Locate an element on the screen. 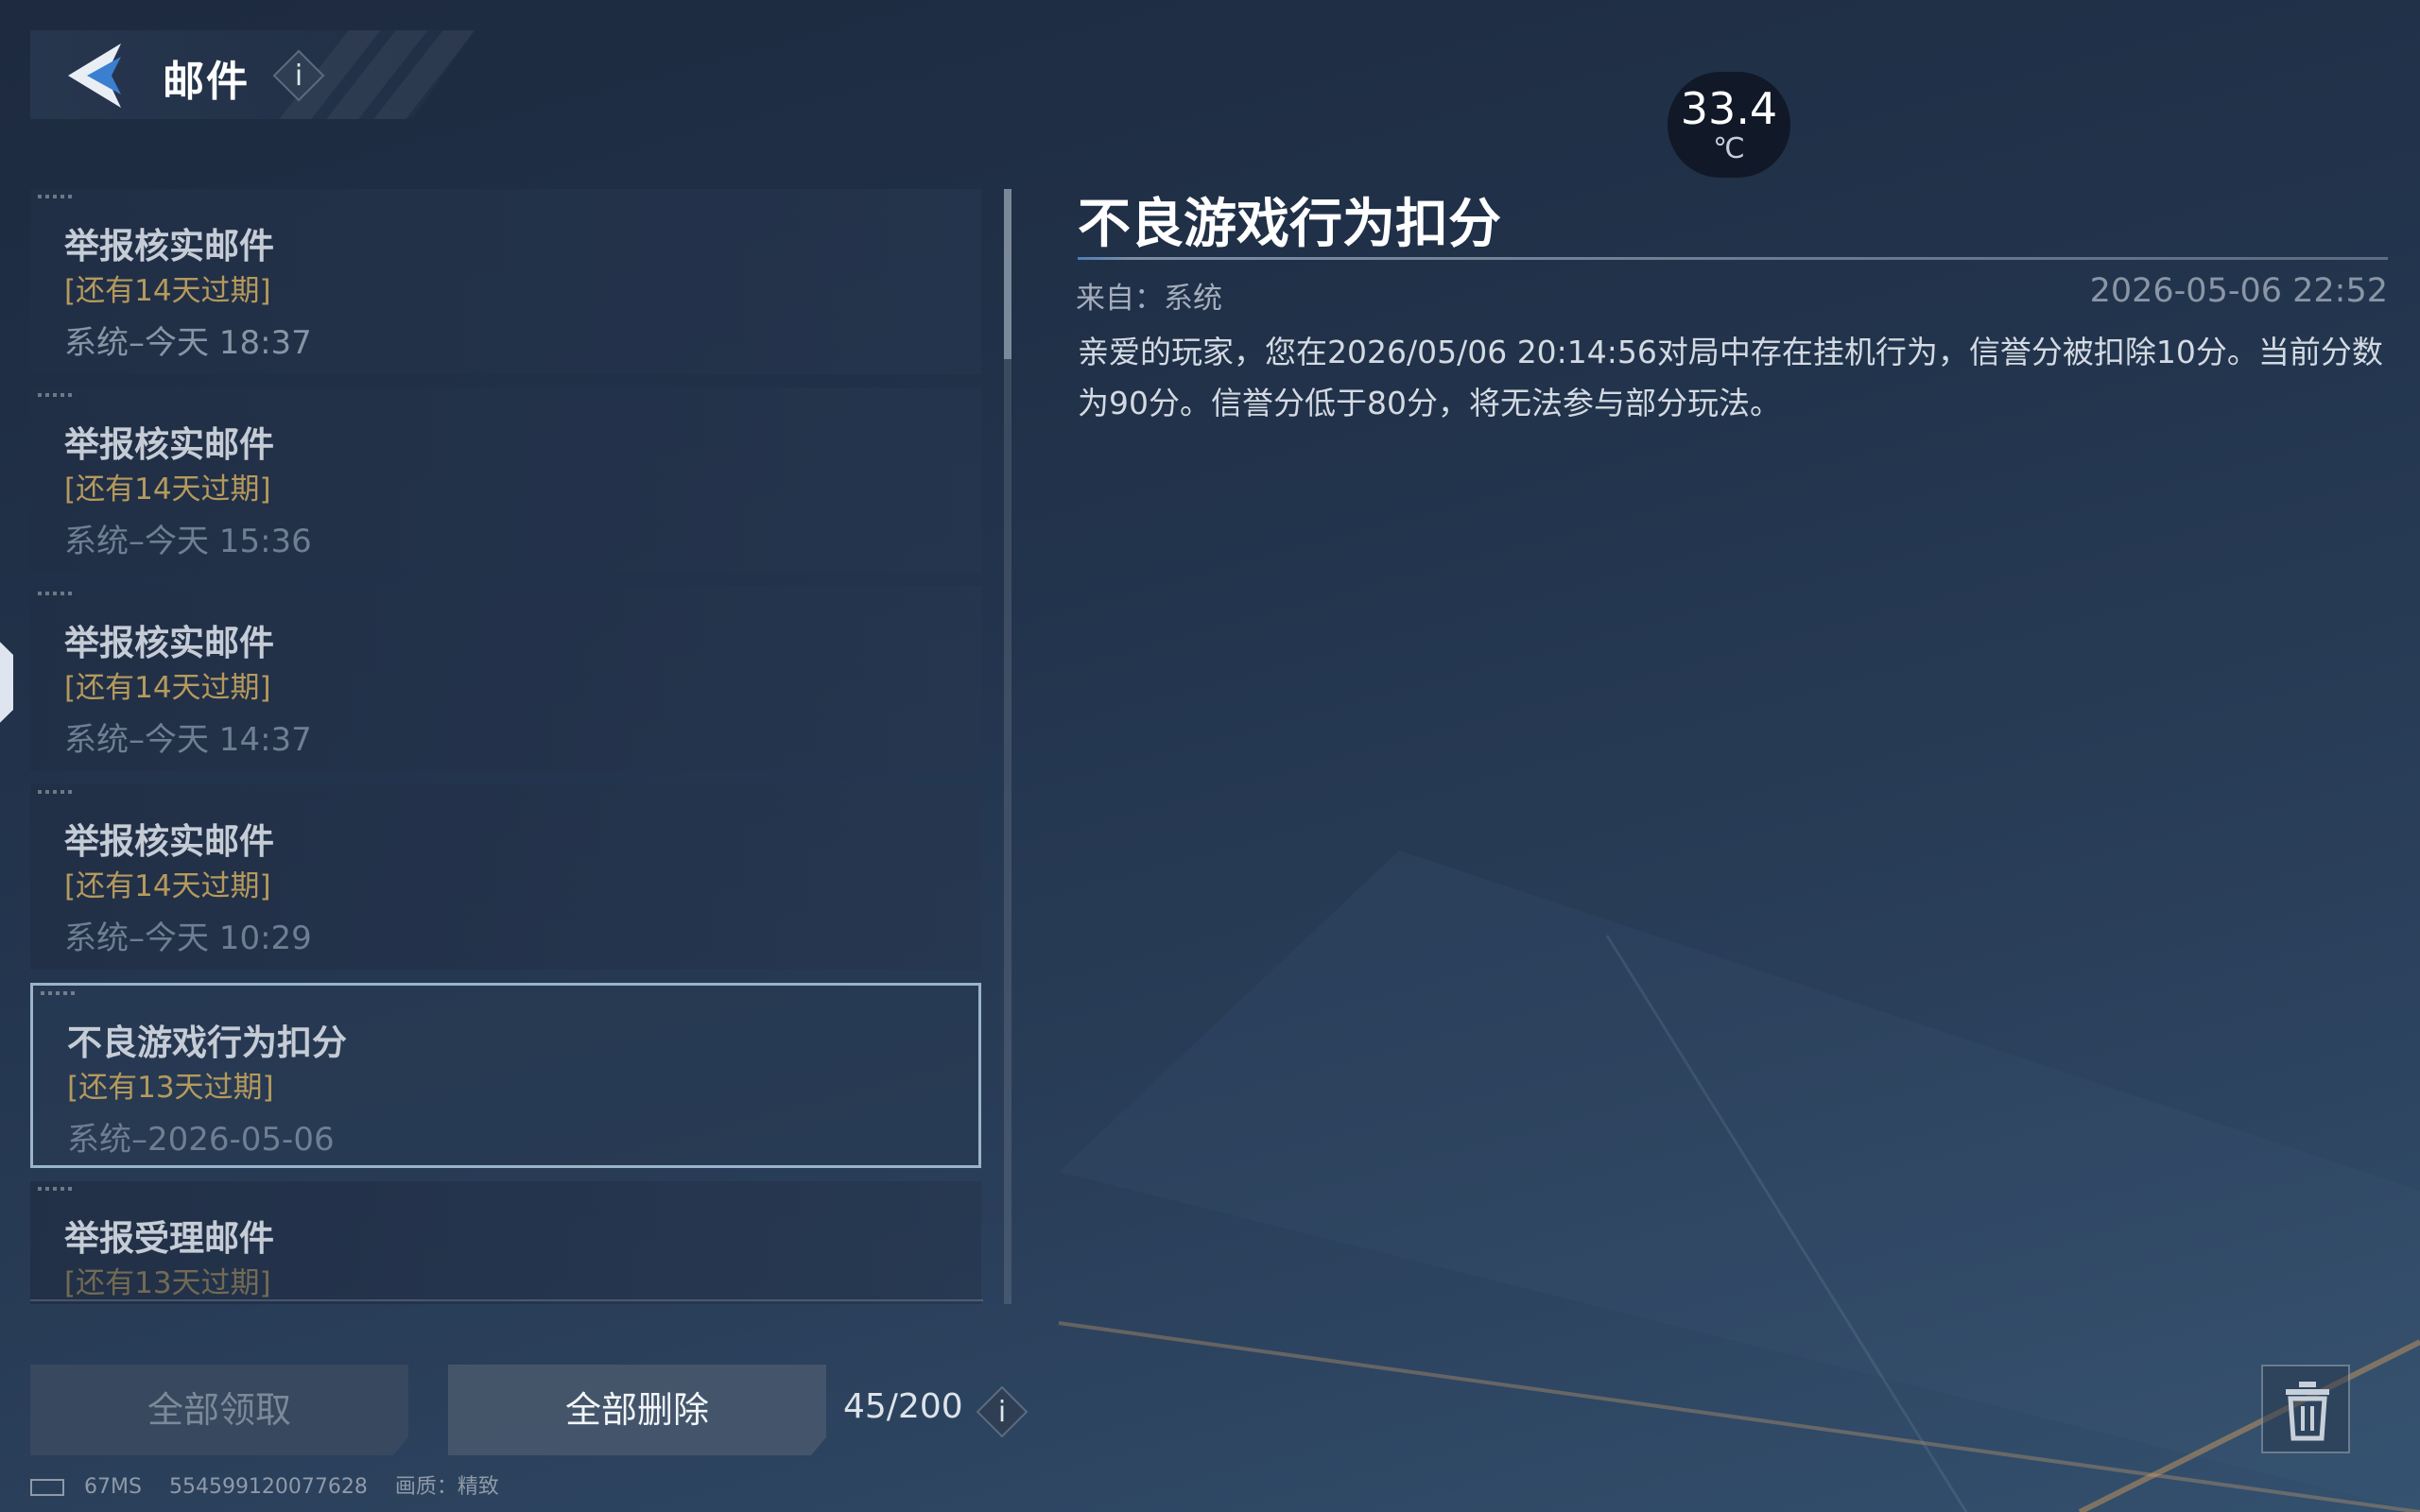  back-arrow-icon is located at coordinates (95, 75).